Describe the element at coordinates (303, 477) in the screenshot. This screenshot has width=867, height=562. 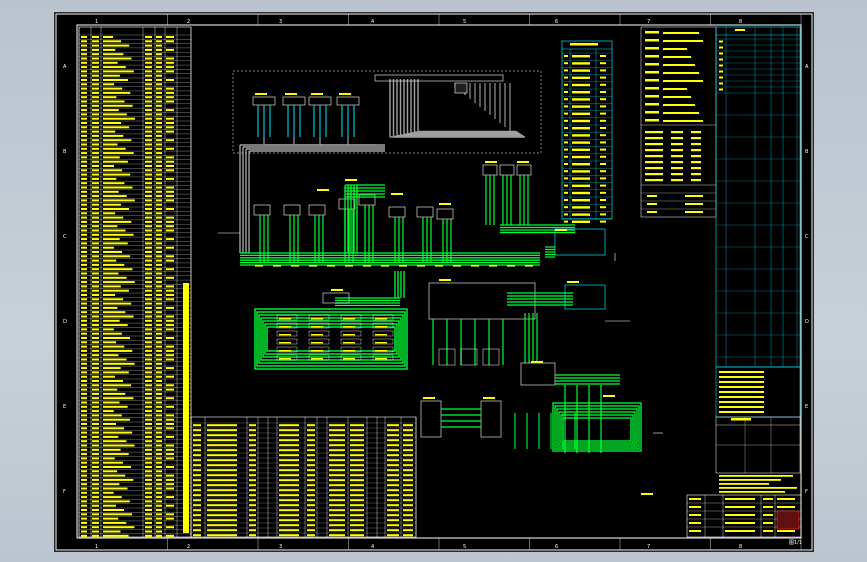
I see `equipment-list-table` at that location.